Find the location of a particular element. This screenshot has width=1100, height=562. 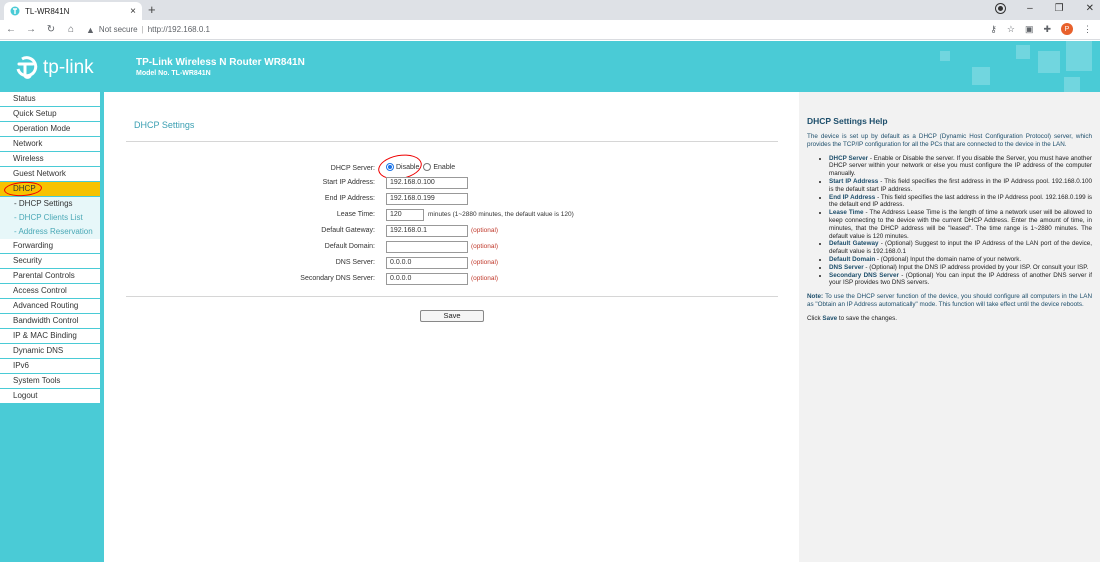

secondary-dns-label: Secondary DNS Server: is located at coordinates (337, 278).